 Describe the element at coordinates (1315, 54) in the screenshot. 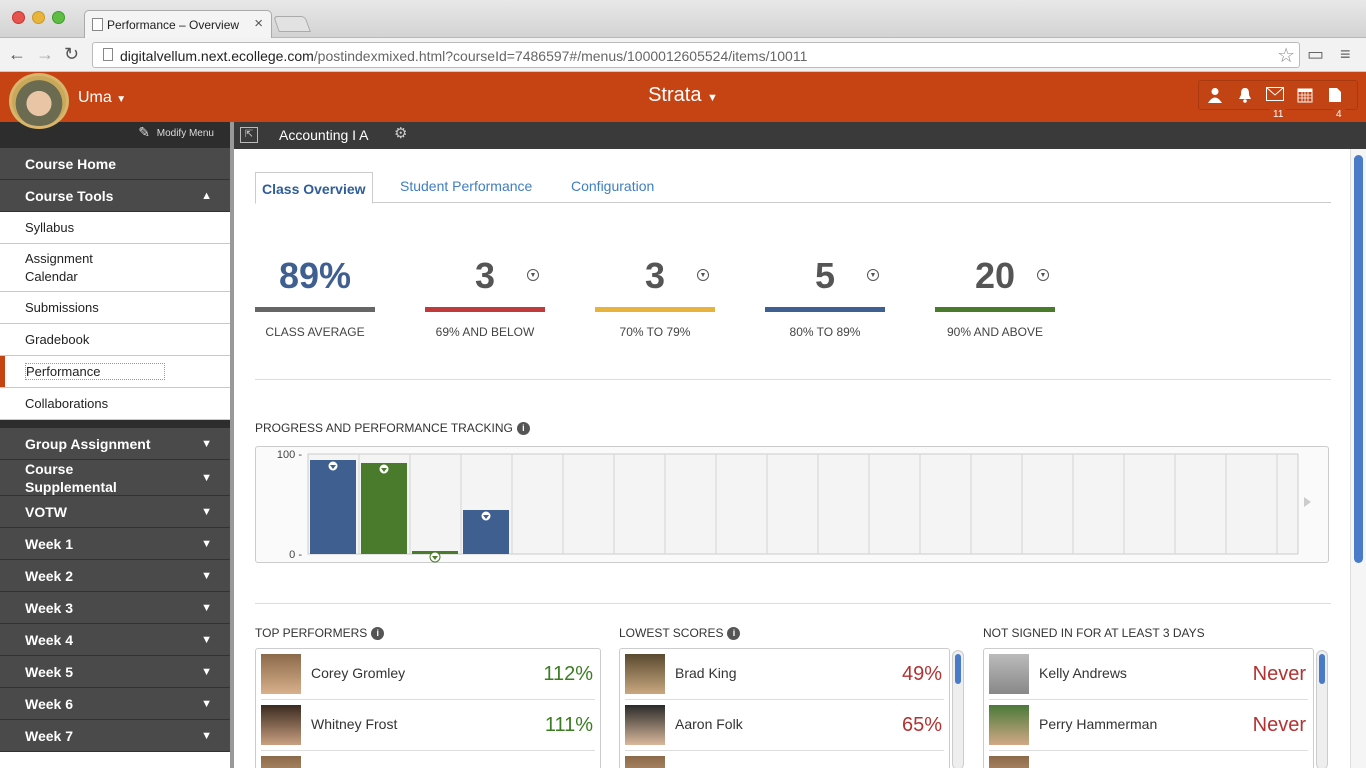

I see `cast-icon: ▭` at that location.